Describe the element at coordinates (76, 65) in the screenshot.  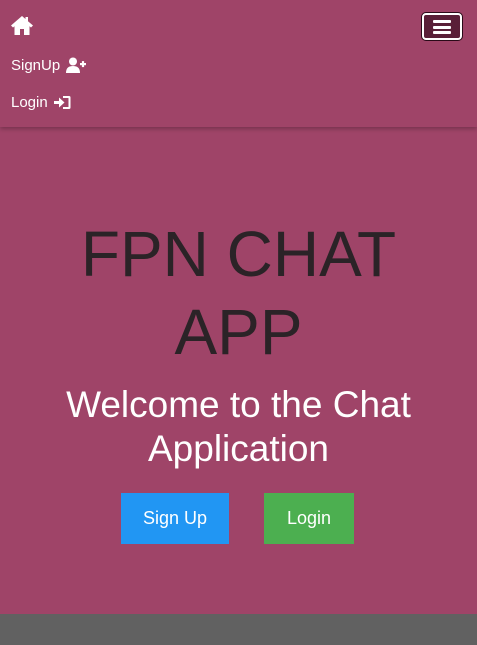
I see `user-plus-icon` at that location.